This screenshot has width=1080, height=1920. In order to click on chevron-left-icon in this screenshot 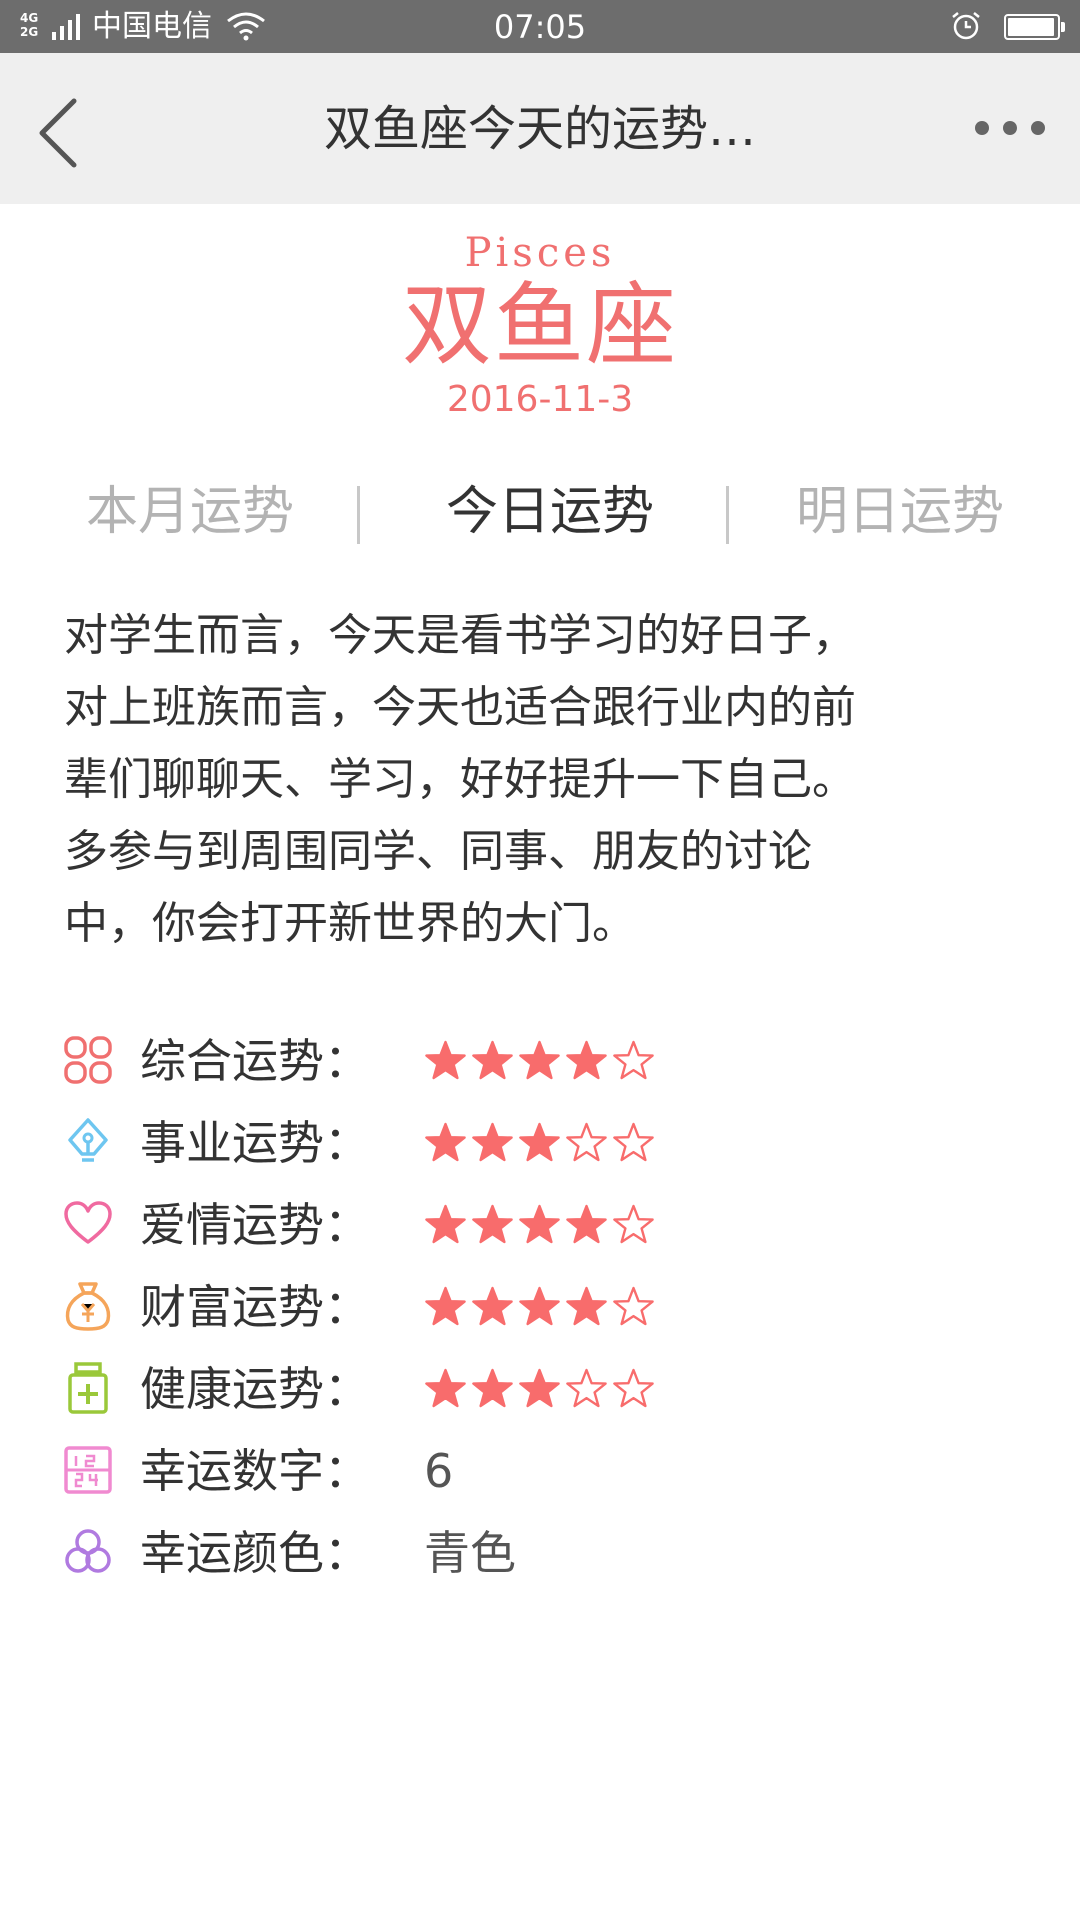, I will do `click(58, 133)`.